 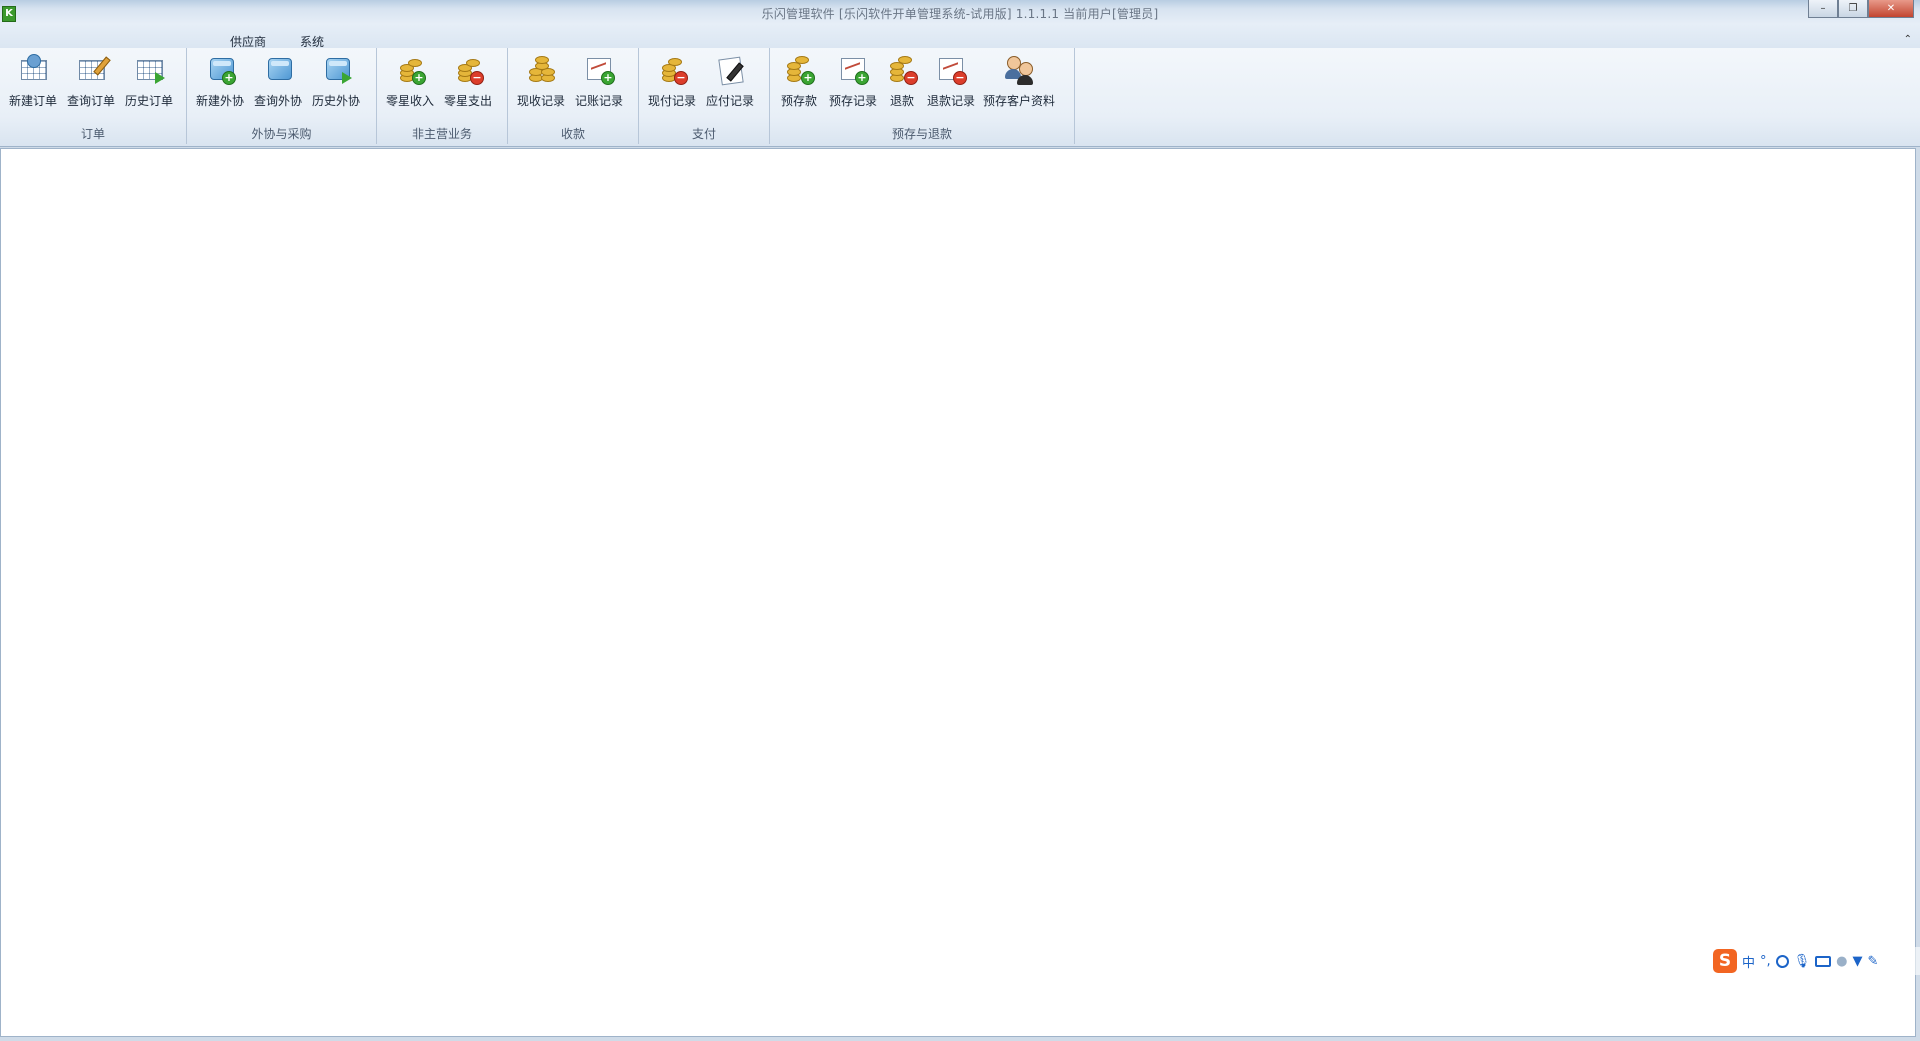 What do you see at coordinates (853, 89) in the screenshot?
I see `deposit-record-button: + 预存记录` at bounding box center [853, 89].